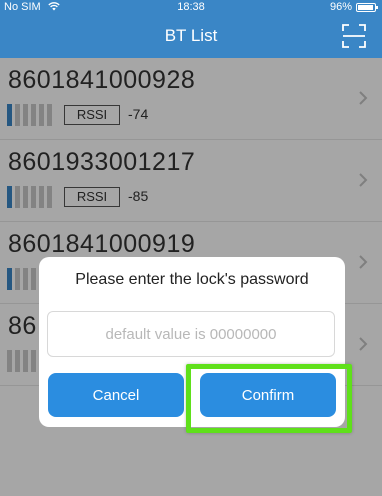 This screenshot has height=496, width=382. What do you see at coordinates (191, 334) in the screenshot?
I see `password-input` at bounding box center [191, 334].